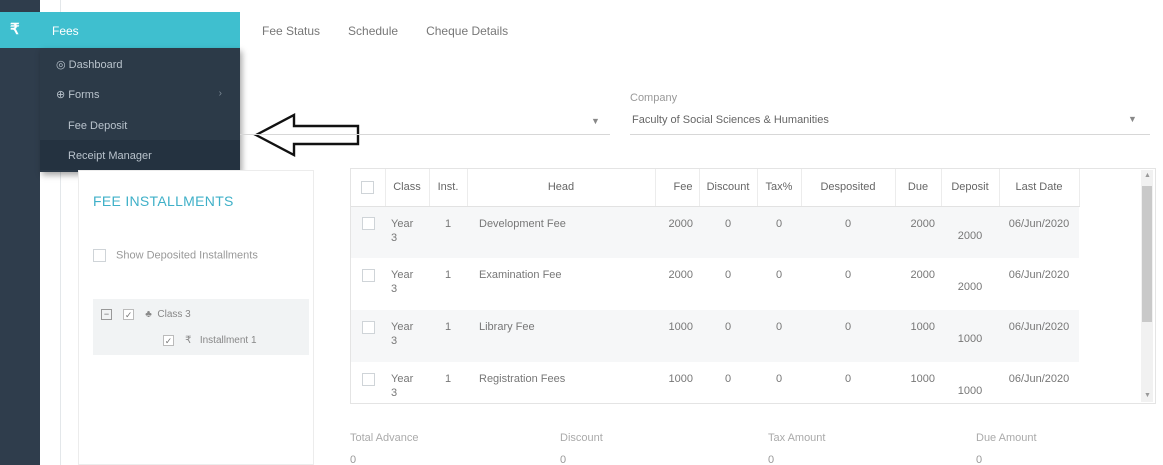 The image size is (1163, 465). I want to click on col-inst: Inst., so click(448, 188).